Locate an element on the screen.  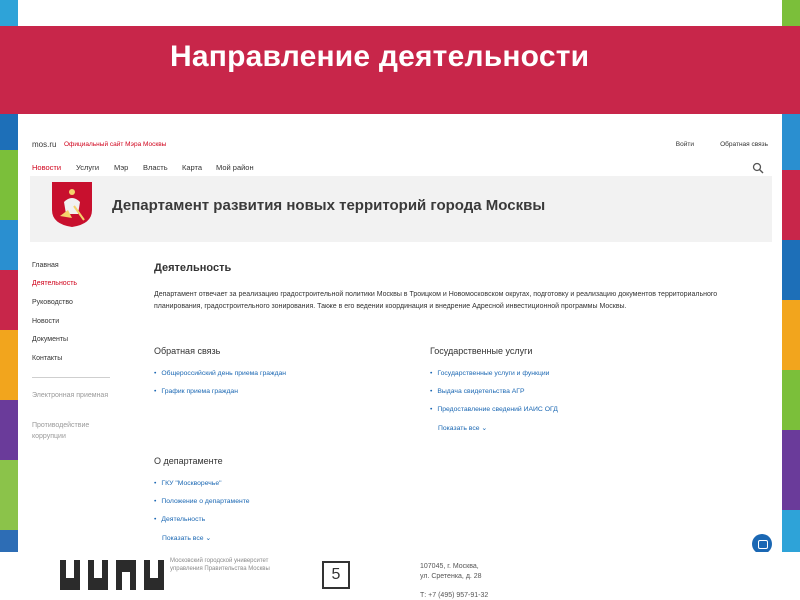
feedback-link: Обратная связь is located at coordinates (744, 144).